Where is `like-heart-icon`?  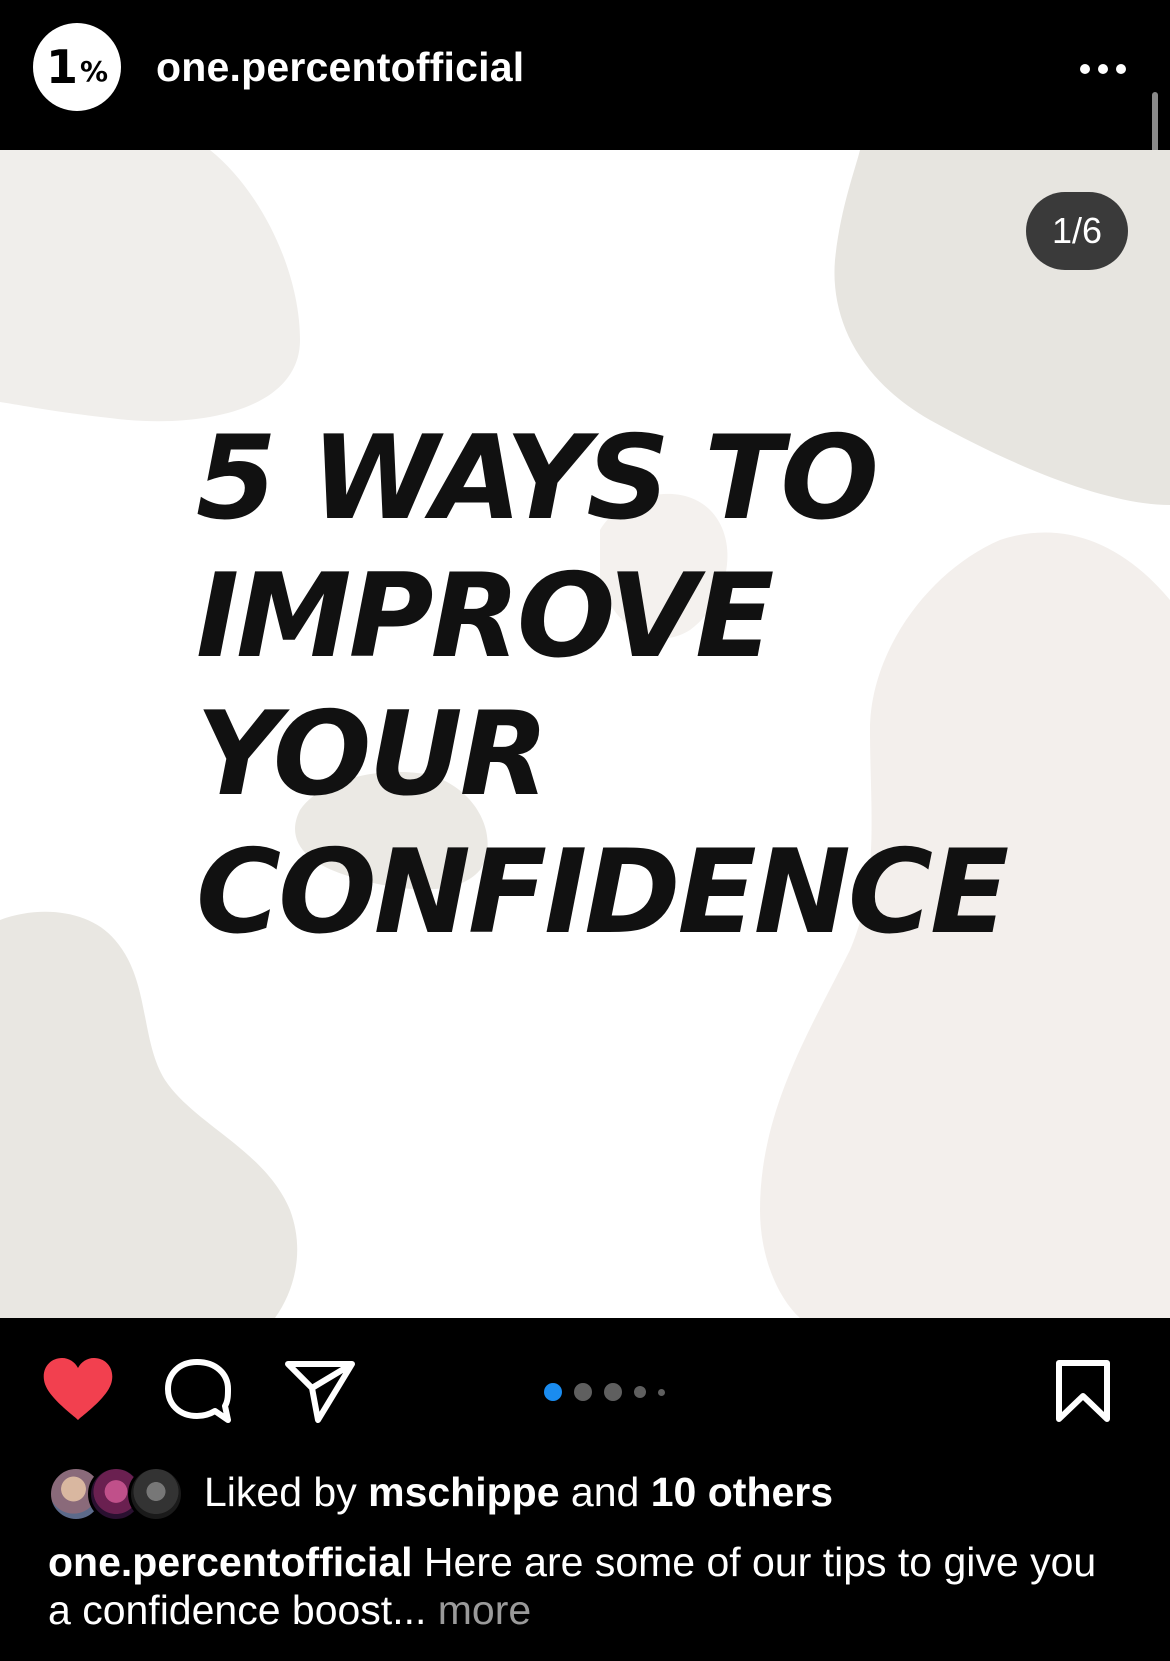
like-heart-icon is located at coordinates (78, 1390).